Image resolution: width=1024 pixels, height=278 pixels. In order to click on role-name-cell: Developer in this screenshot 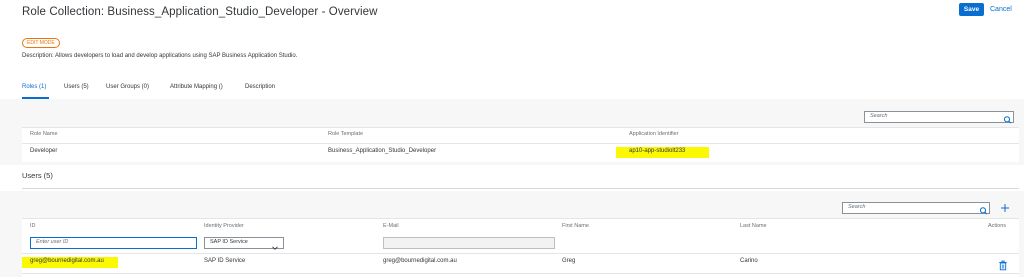, I will do `click(44, 151)`.